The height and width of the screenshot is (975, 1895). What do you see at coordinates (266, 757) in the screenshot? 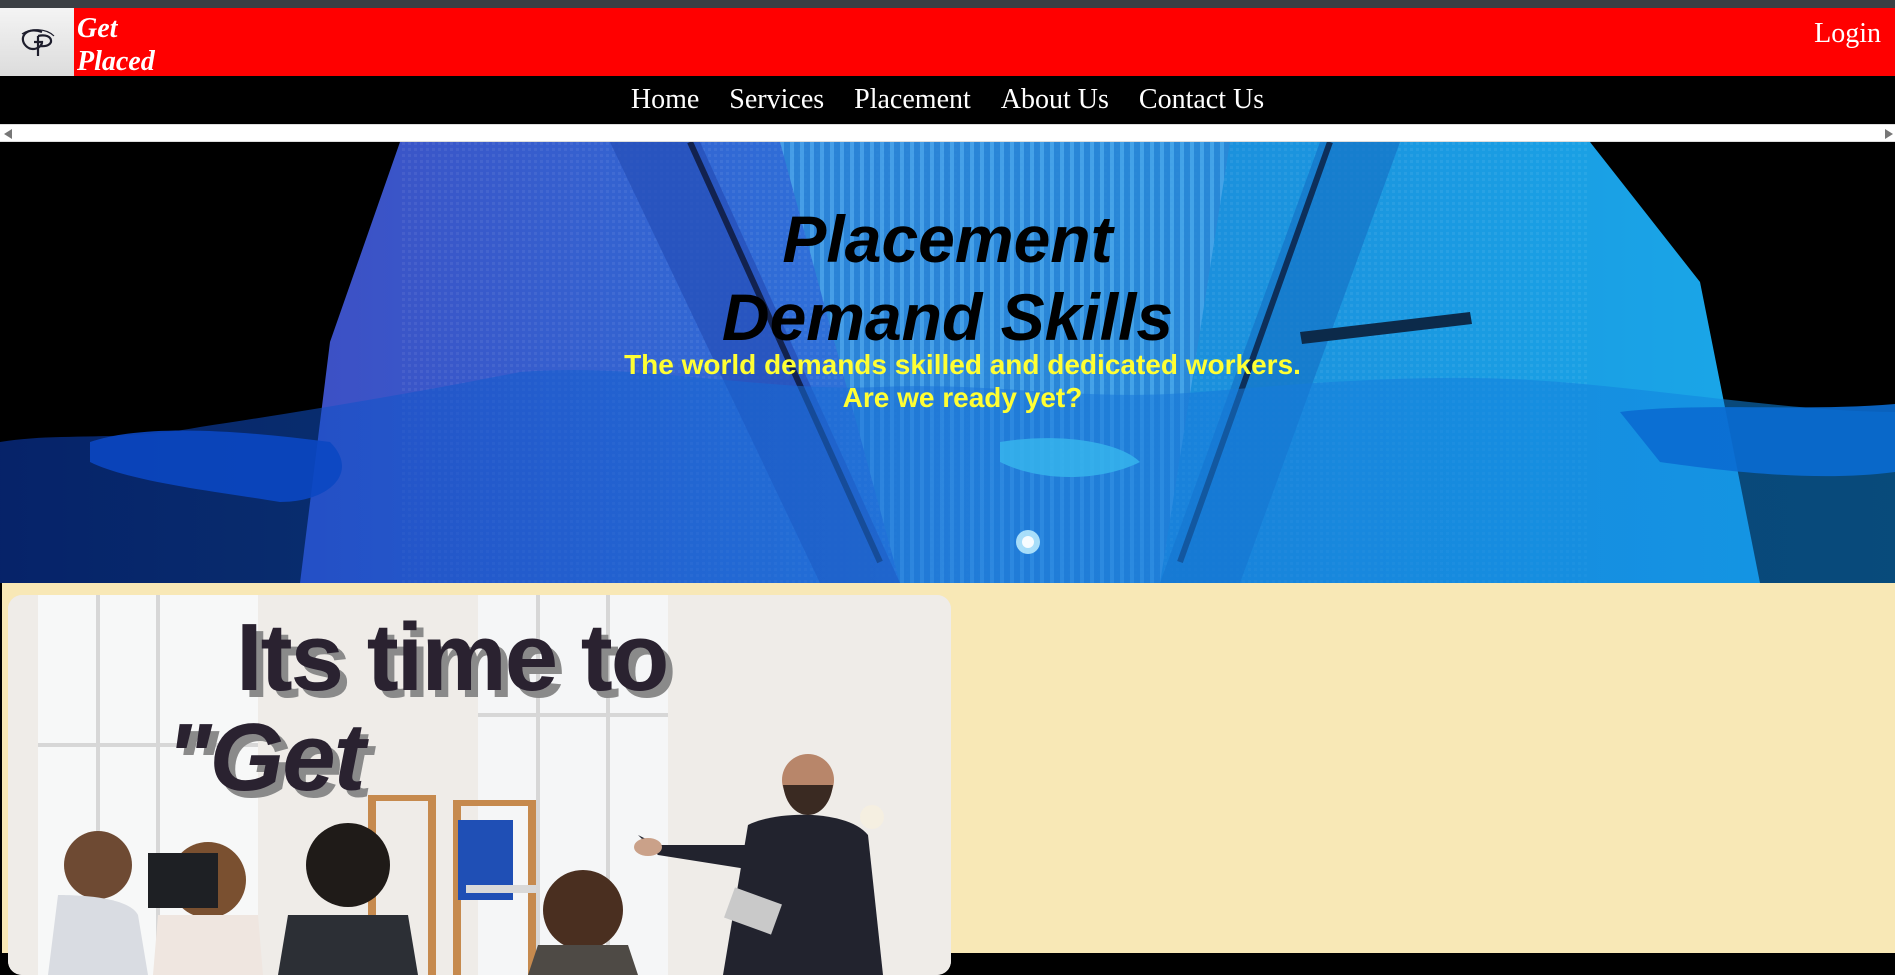
I see `promo-heading-line-2: "Get` at bounding box center [266, 757].